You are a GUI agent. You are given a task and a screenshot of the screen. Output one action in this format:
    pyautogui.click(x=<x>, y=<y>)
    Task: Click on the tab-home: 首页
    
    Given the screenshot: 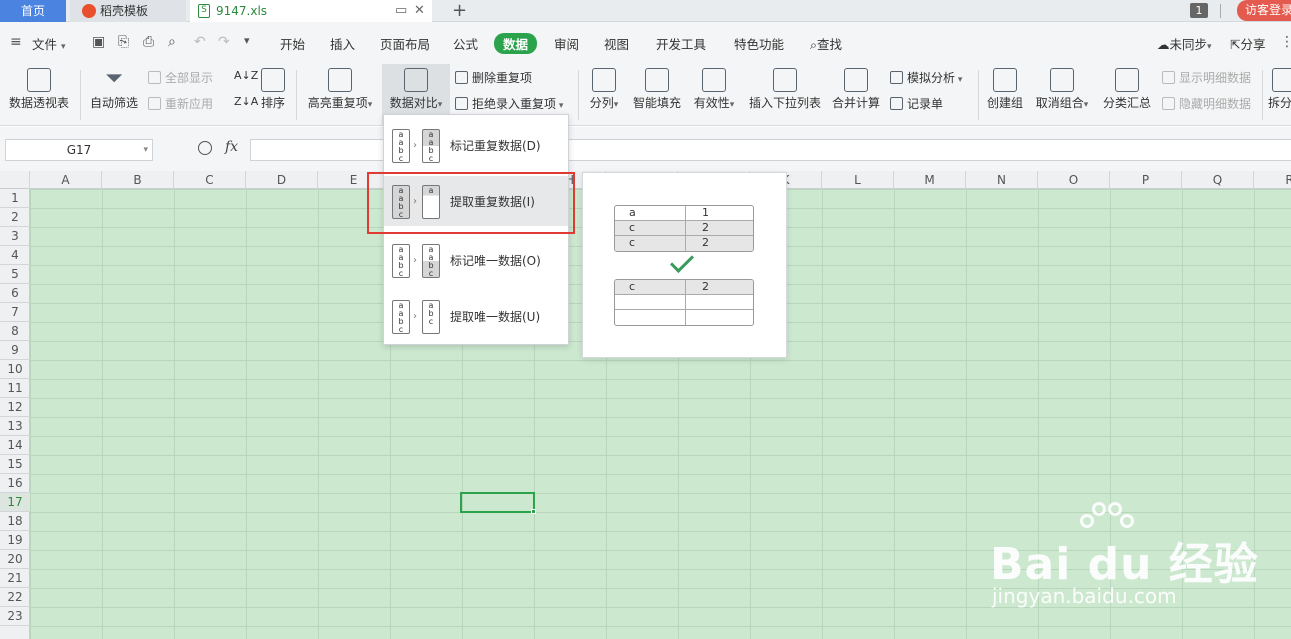 What is the action you would take?
    pyautogui.click(x=33, y=11)
    